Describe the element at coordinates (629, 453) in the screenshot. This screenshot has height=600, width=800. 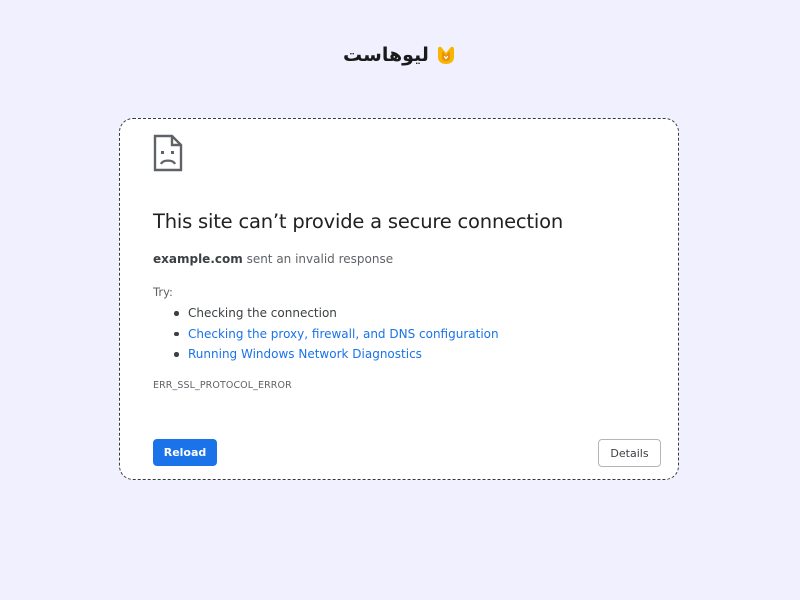
I see `details-button: Details` at that location.